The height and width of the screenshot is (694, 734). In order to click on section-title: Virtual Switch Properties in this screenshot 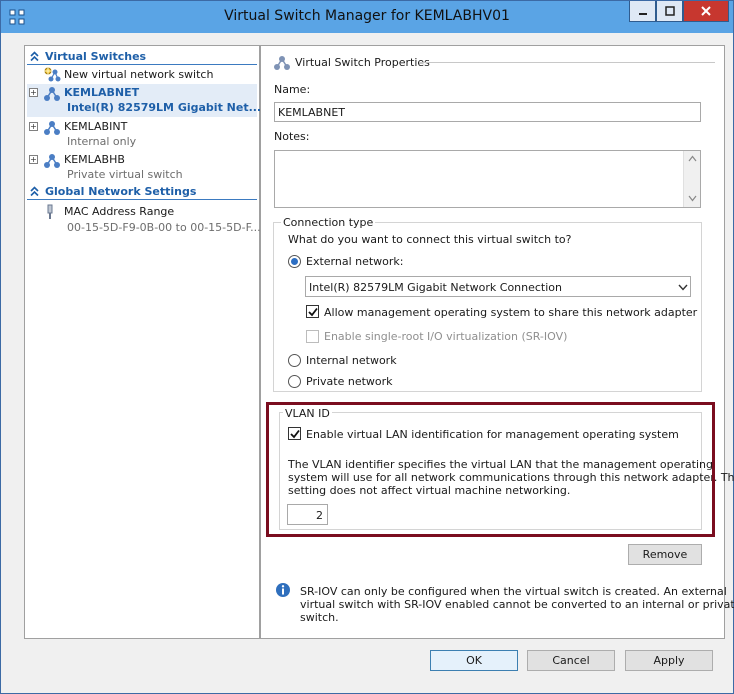, I will do `click(362, 62)`.